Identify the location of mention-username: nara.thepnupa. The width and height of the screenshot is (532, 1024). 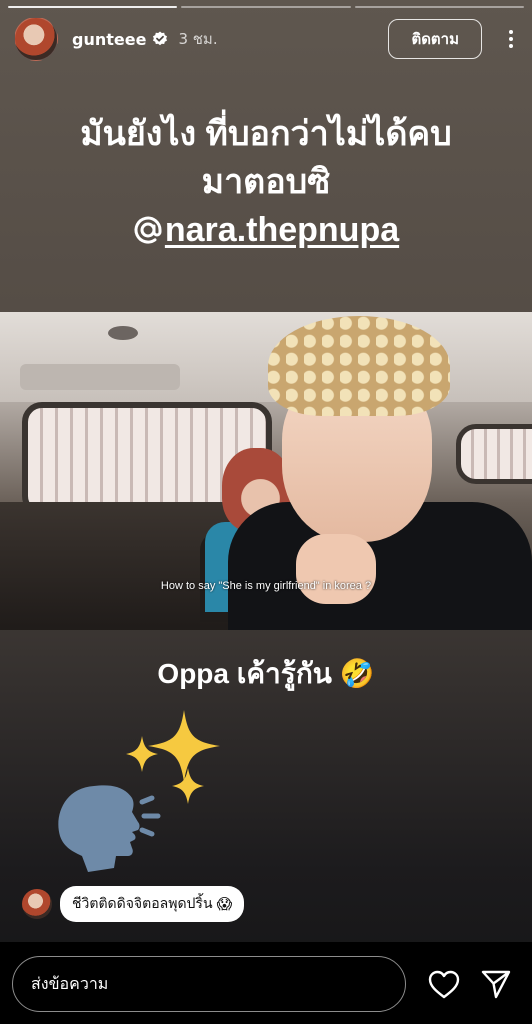
(282, 230).